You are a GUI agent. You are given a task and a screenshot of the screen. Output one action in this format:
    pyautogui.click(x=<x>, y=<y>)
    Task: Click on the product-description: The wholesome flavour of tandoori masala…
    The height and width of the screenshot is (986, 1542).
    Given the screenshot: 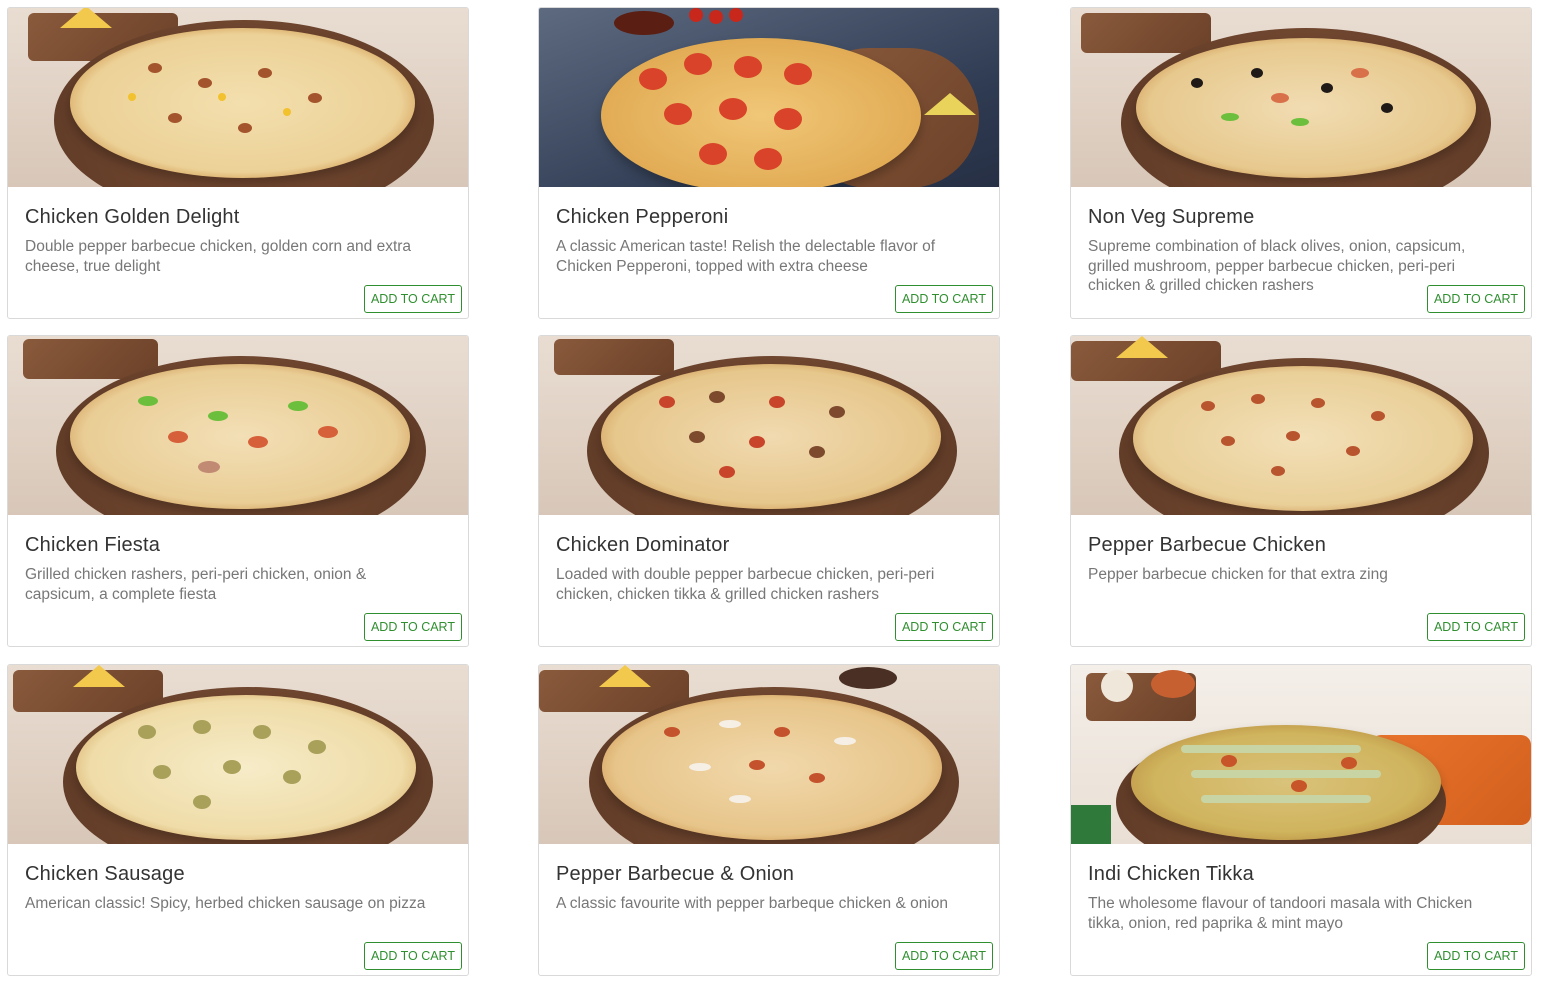 What is the action you would take?
    pyautogui.click(x=1280, y=913)
    